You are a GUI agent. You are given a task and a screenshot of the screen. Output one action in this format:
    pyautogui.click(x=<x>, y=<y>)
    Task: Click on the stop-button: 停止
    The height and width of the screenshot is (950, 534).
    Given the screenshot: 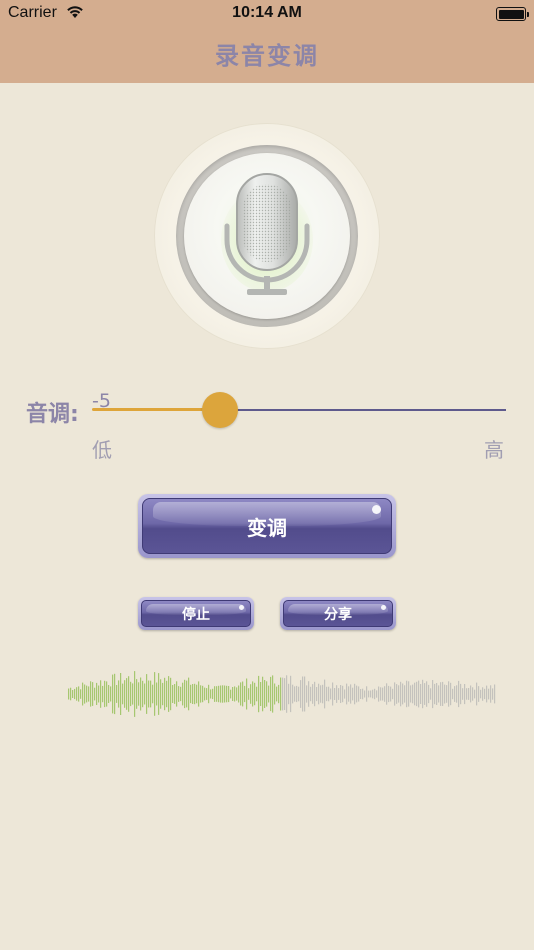 What is the action you would take?
    pyautogui.click(x=196, y=613)
    